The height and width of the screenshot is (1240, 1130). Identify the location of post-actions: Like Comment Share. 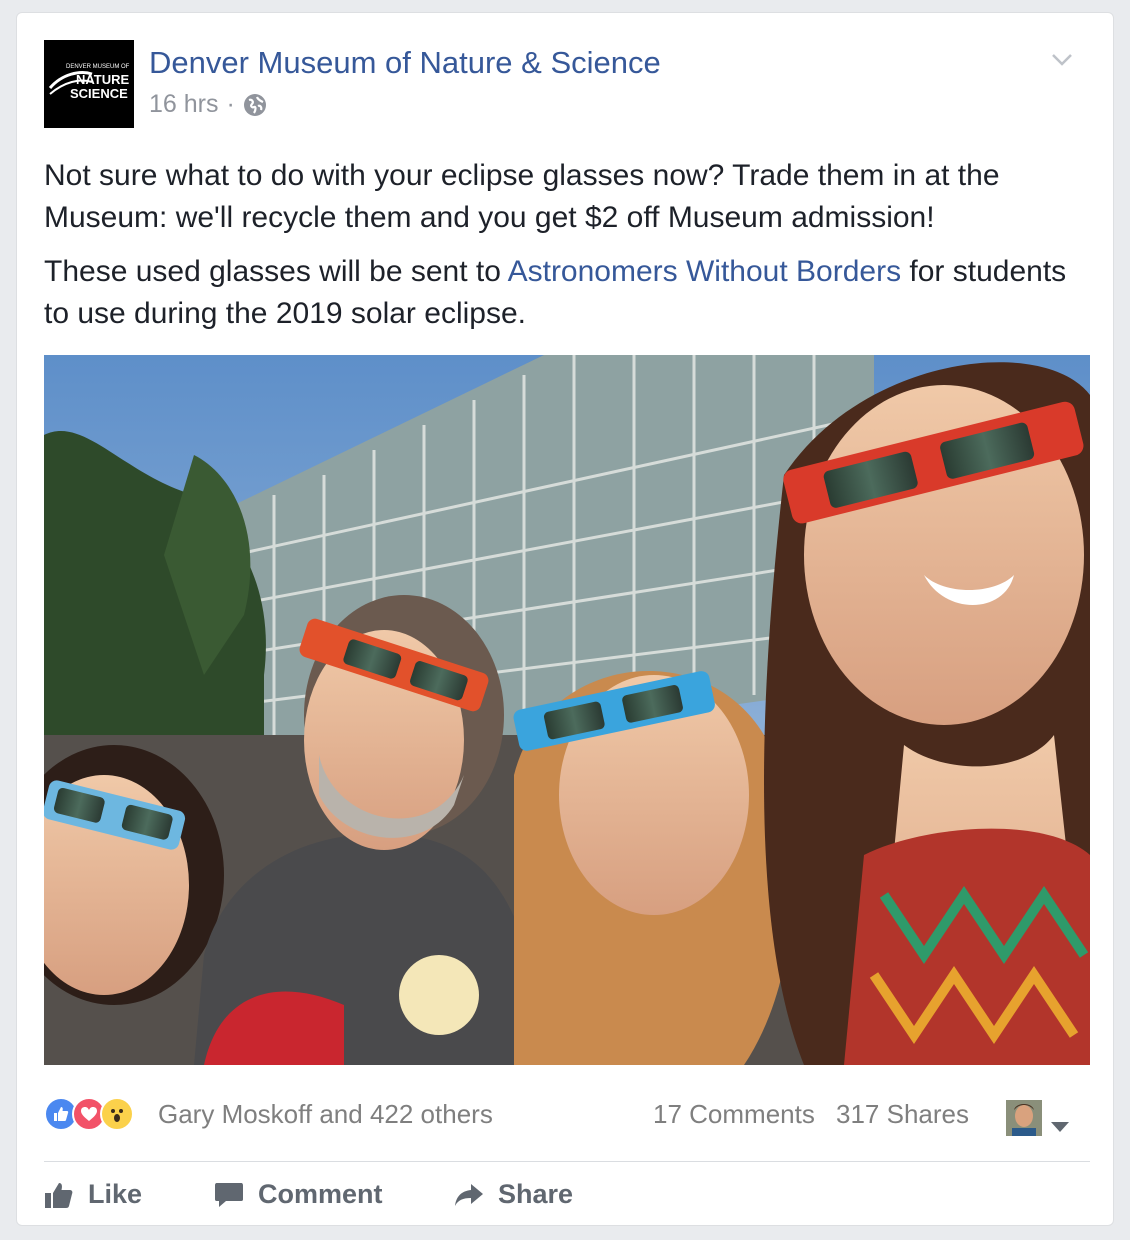
(567, 1195).